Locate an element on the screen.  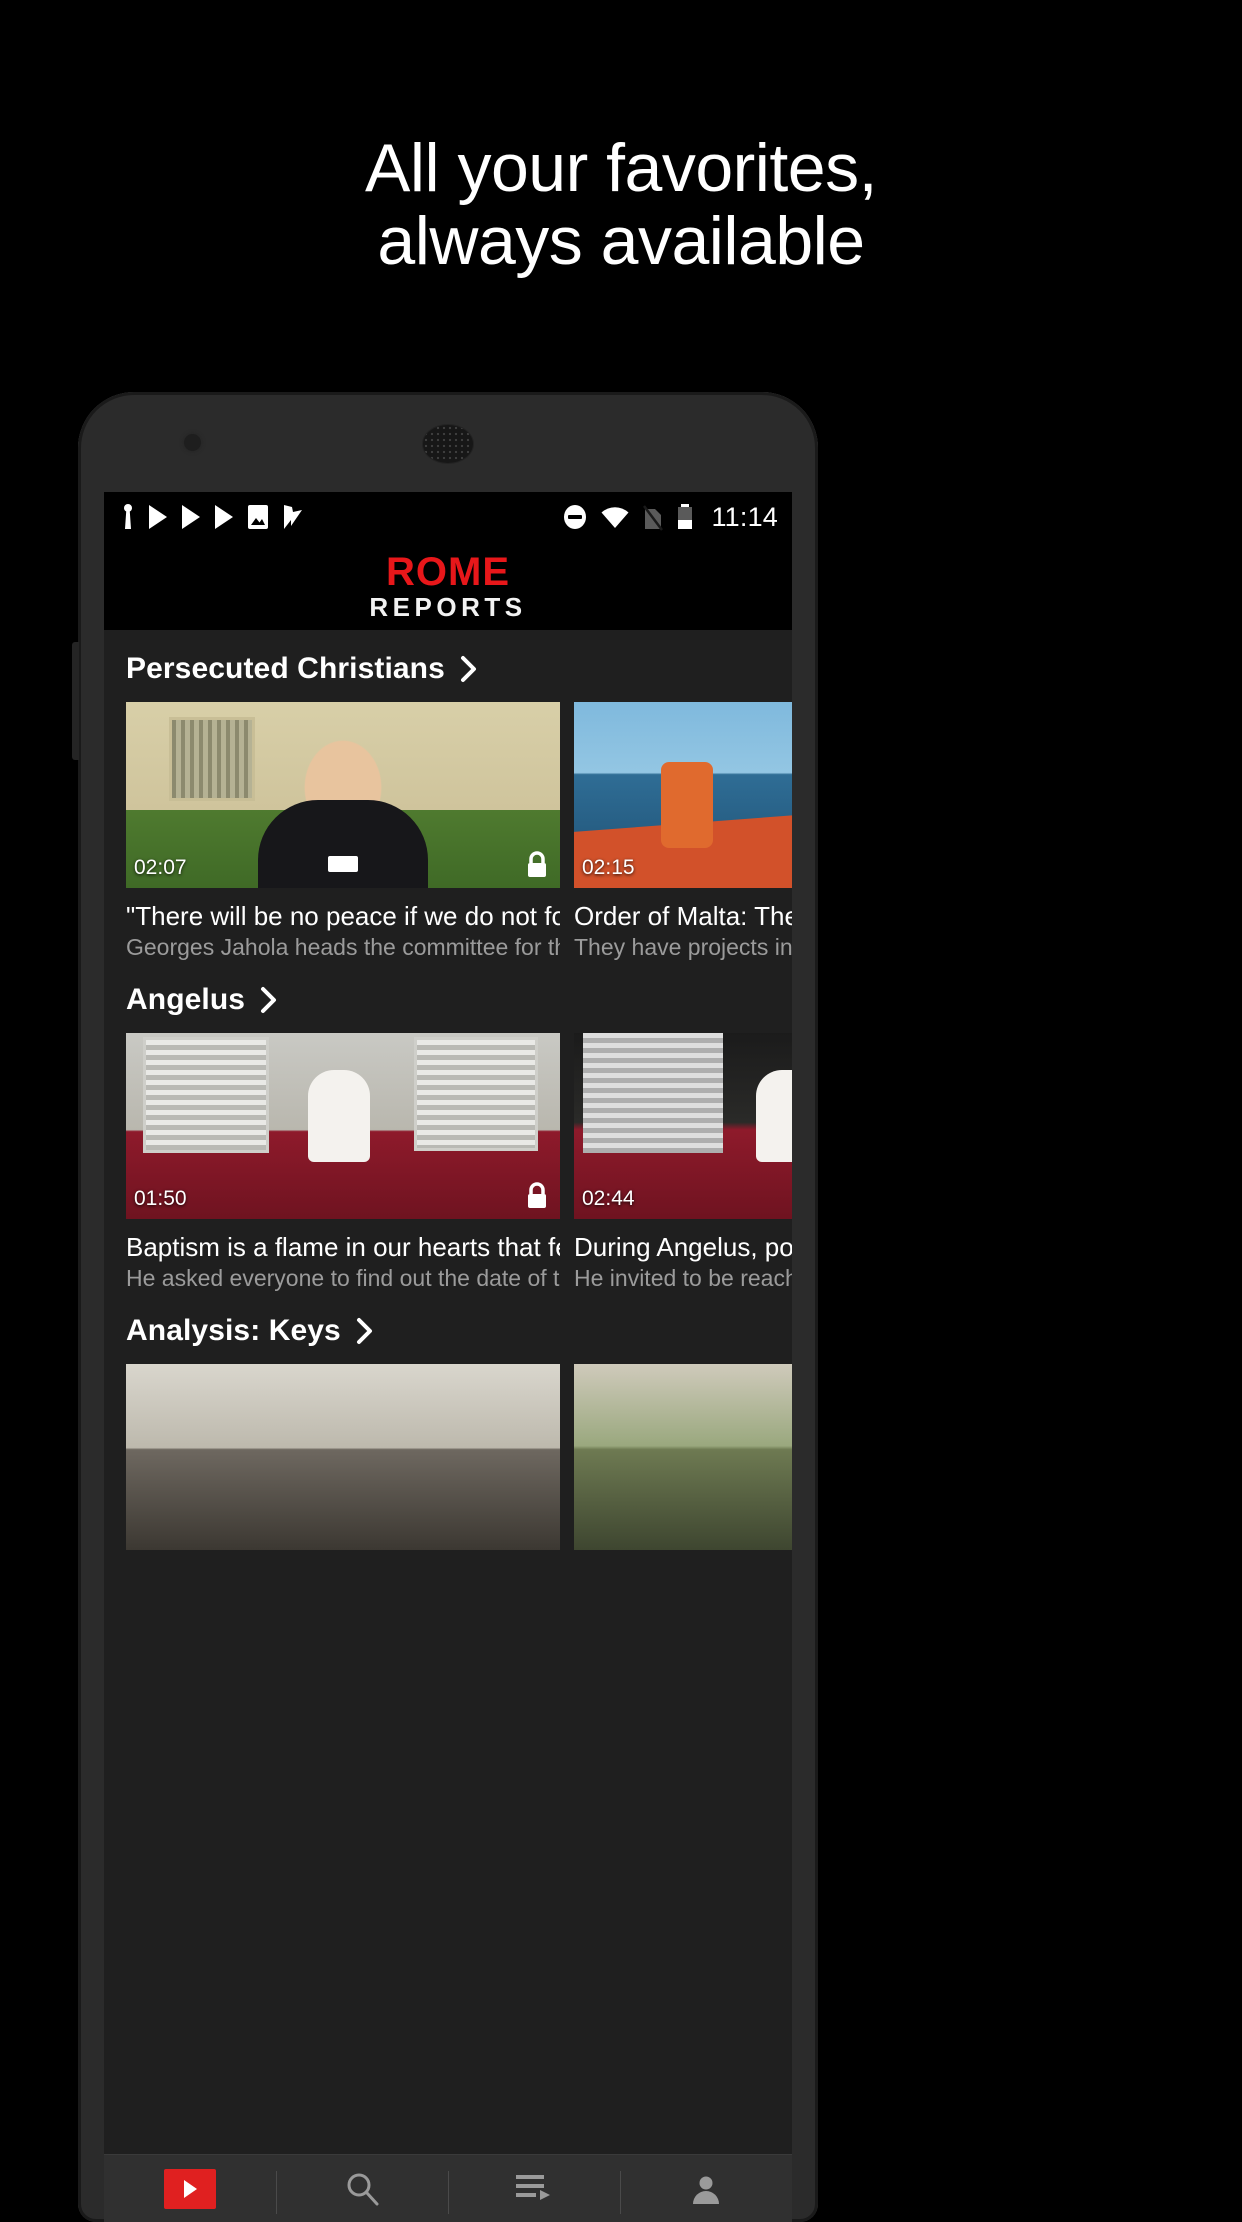
image-icon is located at coordinates (258, 517).